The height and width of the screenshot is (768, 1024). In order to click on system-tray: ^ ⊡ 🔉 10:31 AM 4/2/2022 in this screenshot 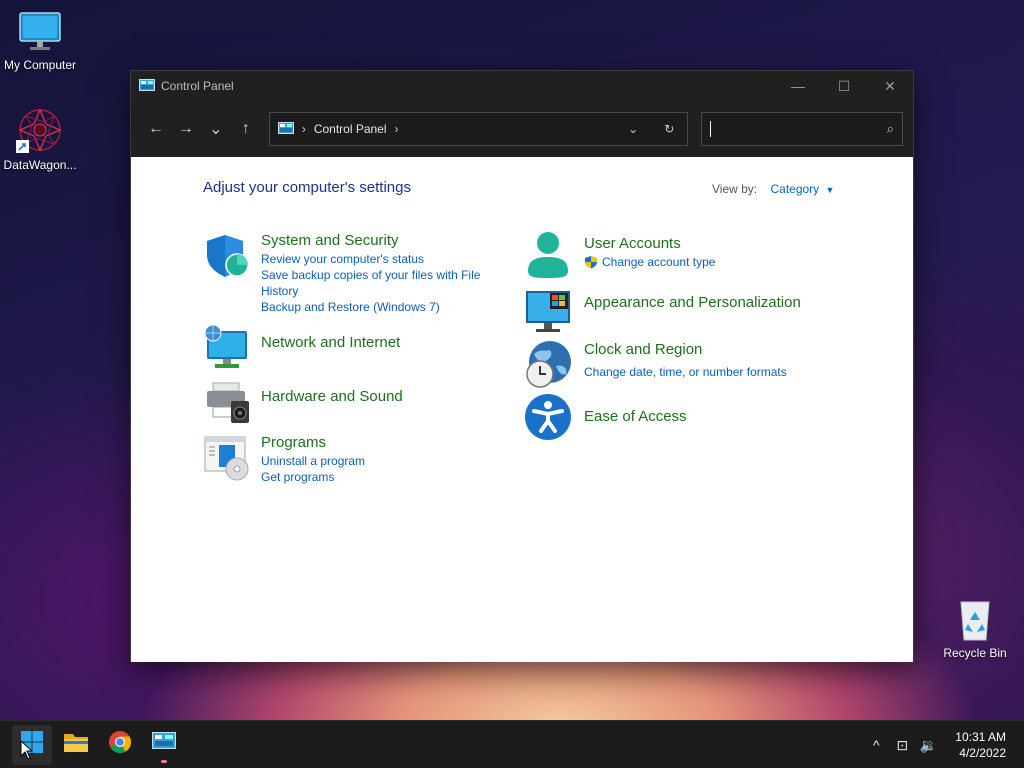, I will do `click(943, 744)`.